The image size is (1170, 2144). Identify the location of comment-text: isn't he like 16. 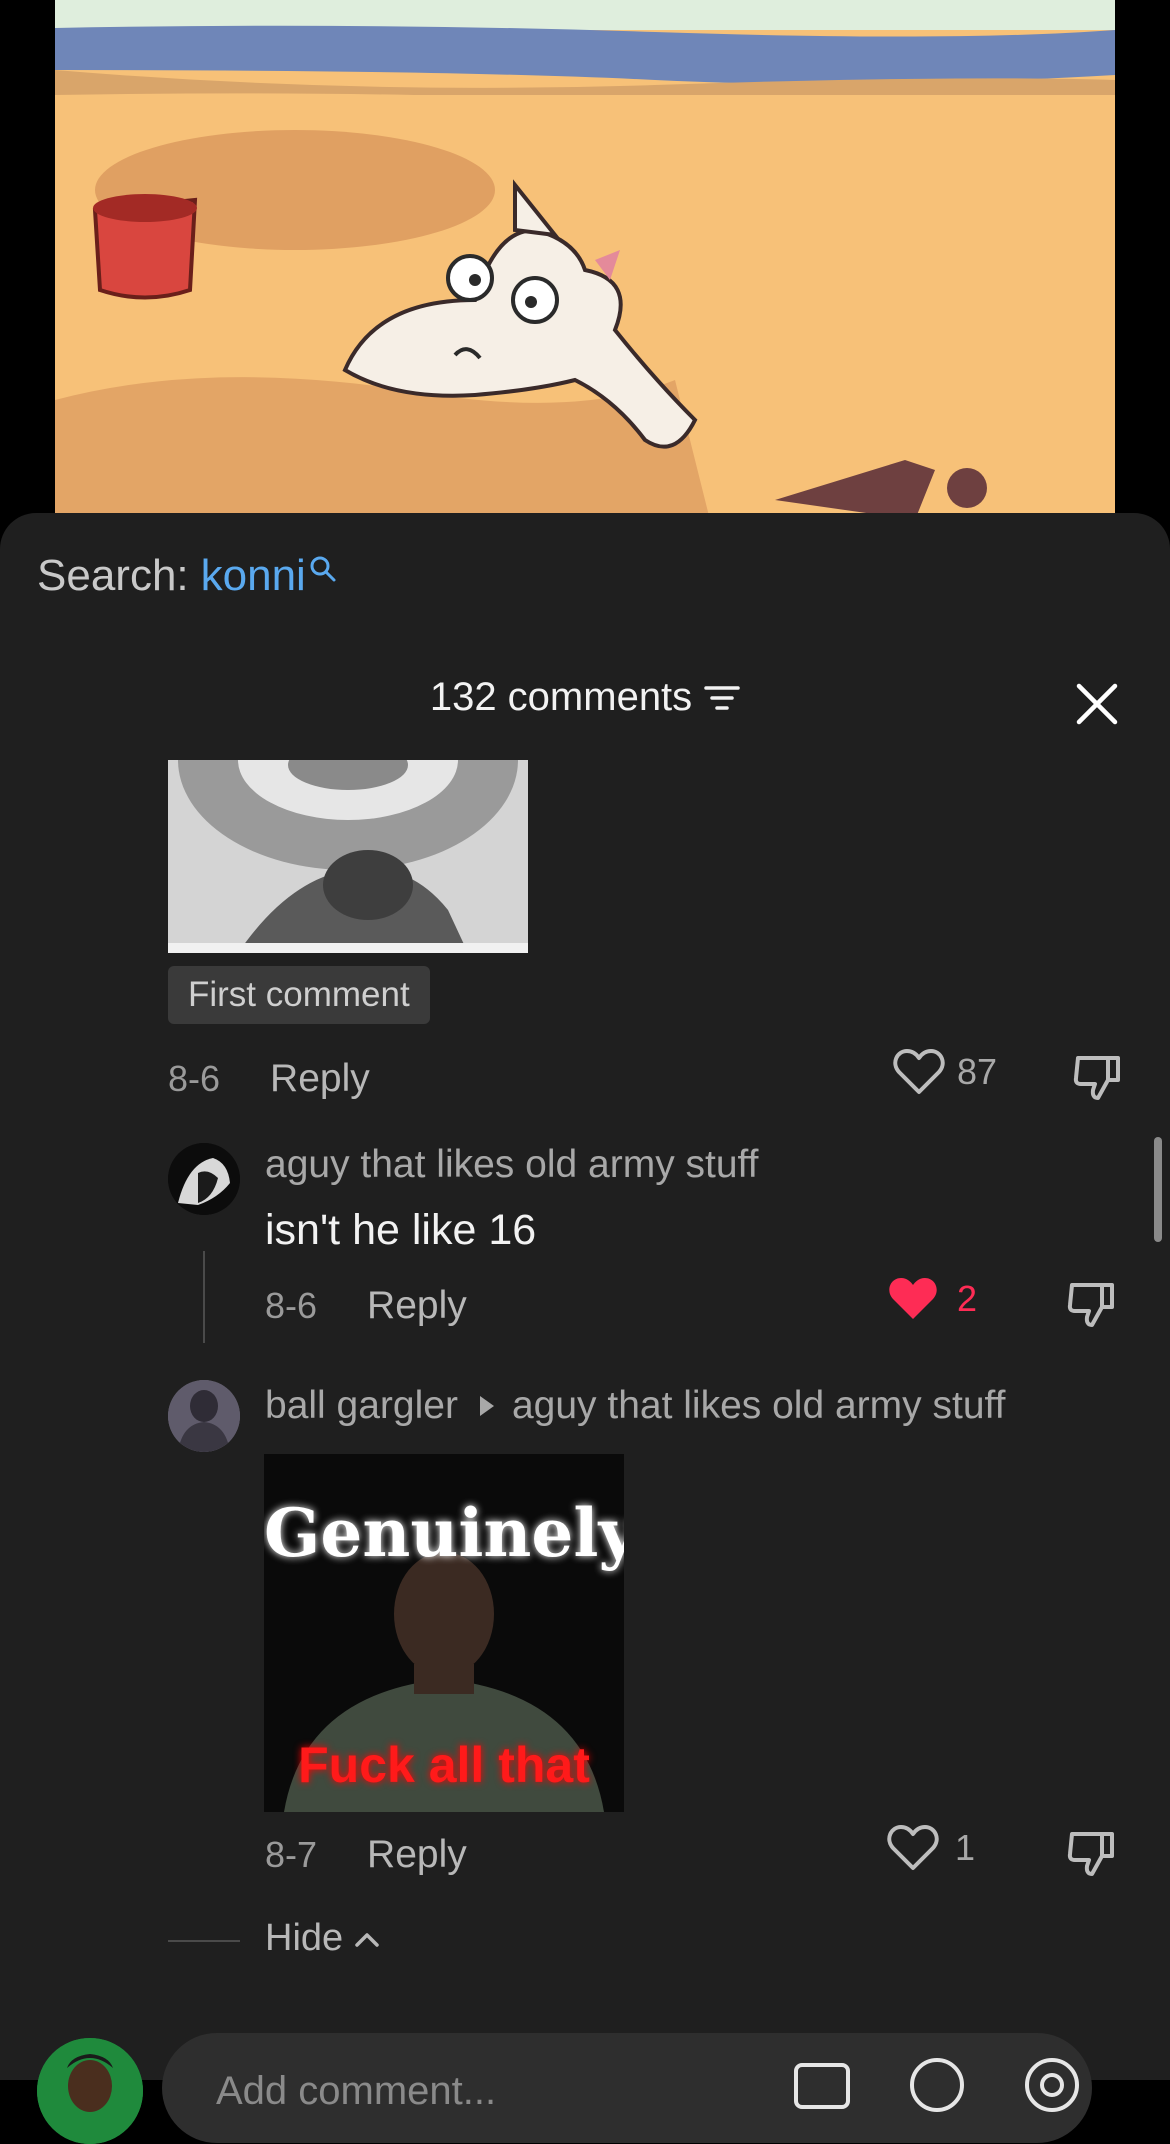
(401, 1230).